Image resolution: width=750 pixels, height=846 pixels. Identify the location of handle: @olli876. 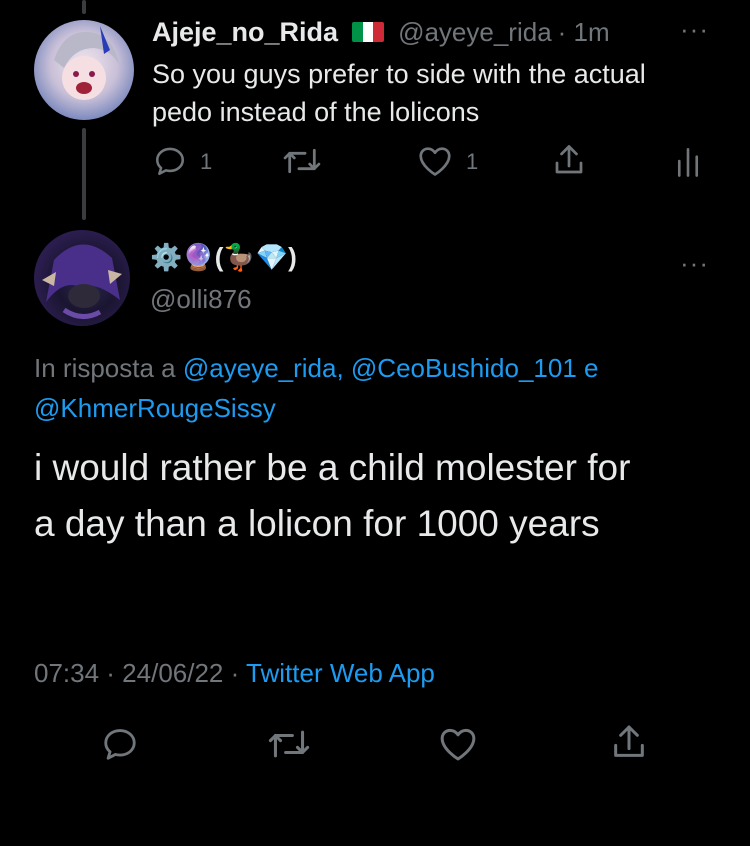
(201, 299).